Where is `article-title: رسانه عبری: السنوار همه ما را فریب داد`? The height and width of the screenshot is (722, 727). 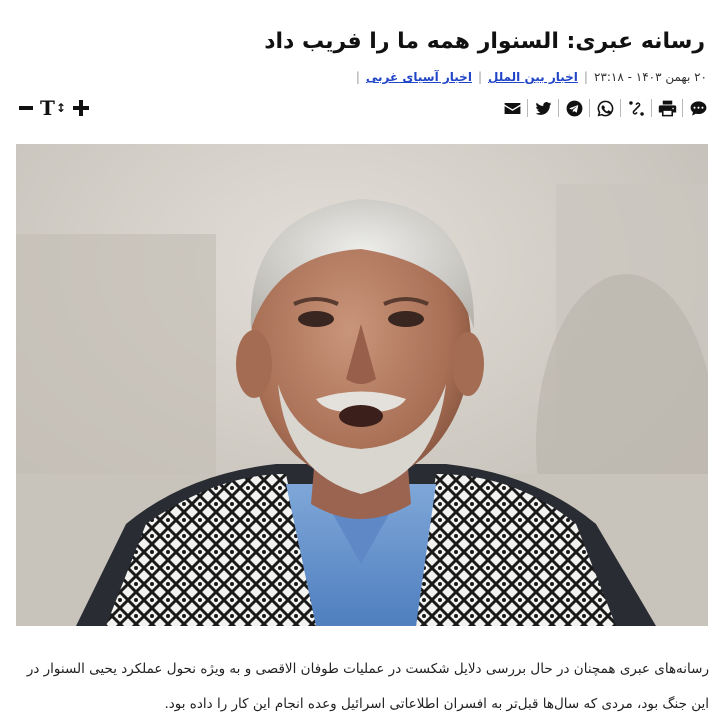 article-title: رسانه عبری: السنوار همه ما را فریب داد is located at coordinates (484, 41).